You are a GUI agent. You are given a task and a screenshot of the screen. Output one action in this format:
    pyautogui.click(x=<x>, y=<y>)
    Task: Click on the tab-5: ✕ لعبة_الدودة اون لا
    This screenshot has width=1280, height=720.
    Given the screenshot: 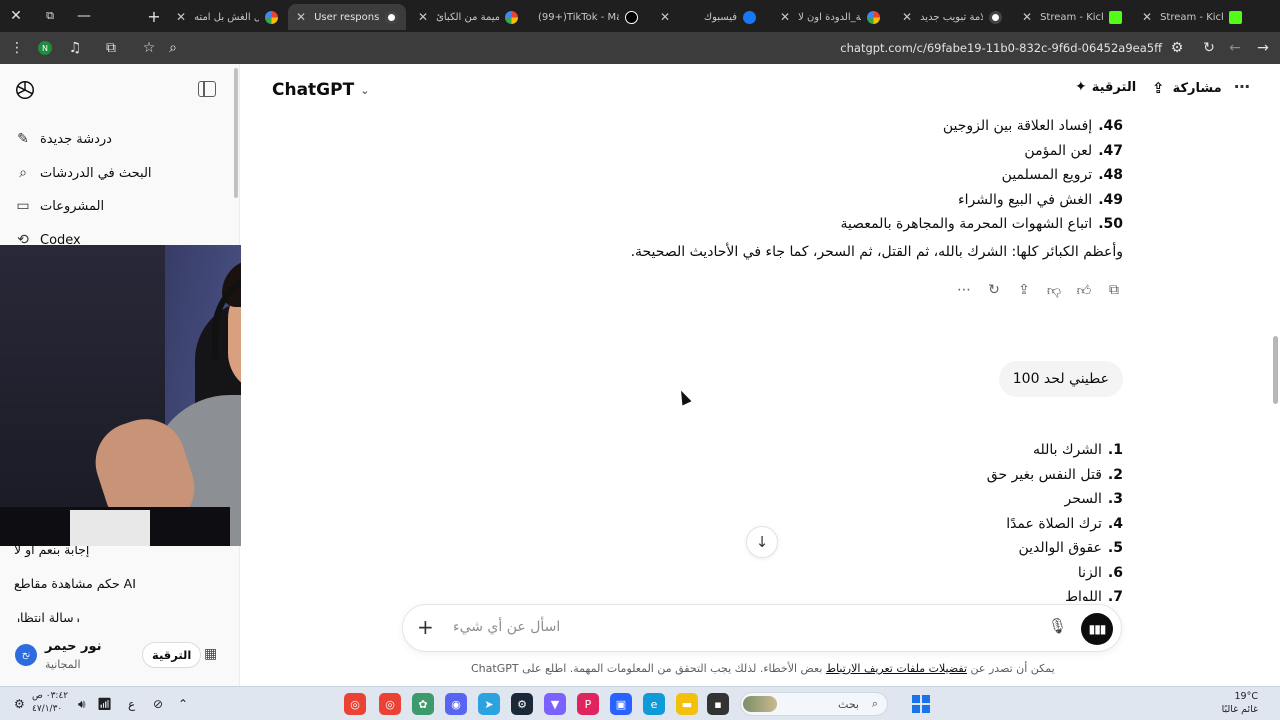 What is the action you would take?
    pyautogui.click(x=830, y=17)
    